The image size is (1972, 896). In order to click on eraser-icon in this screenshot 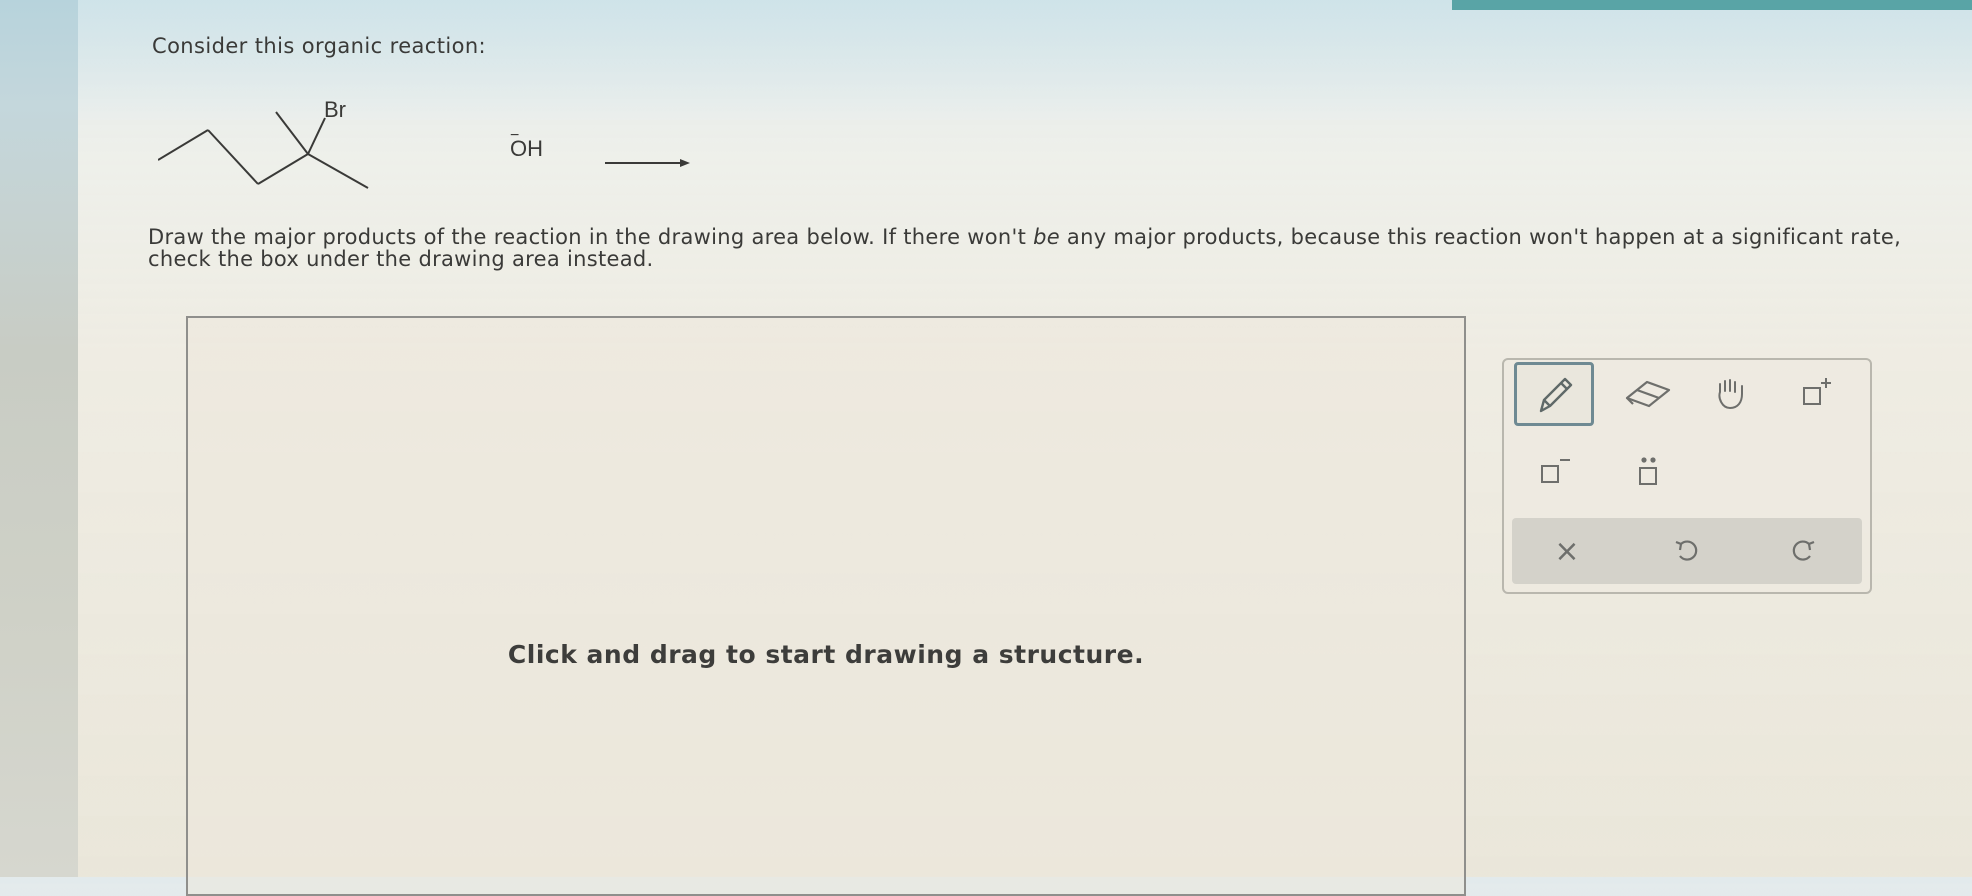, I will do `click(1648, 394)`.